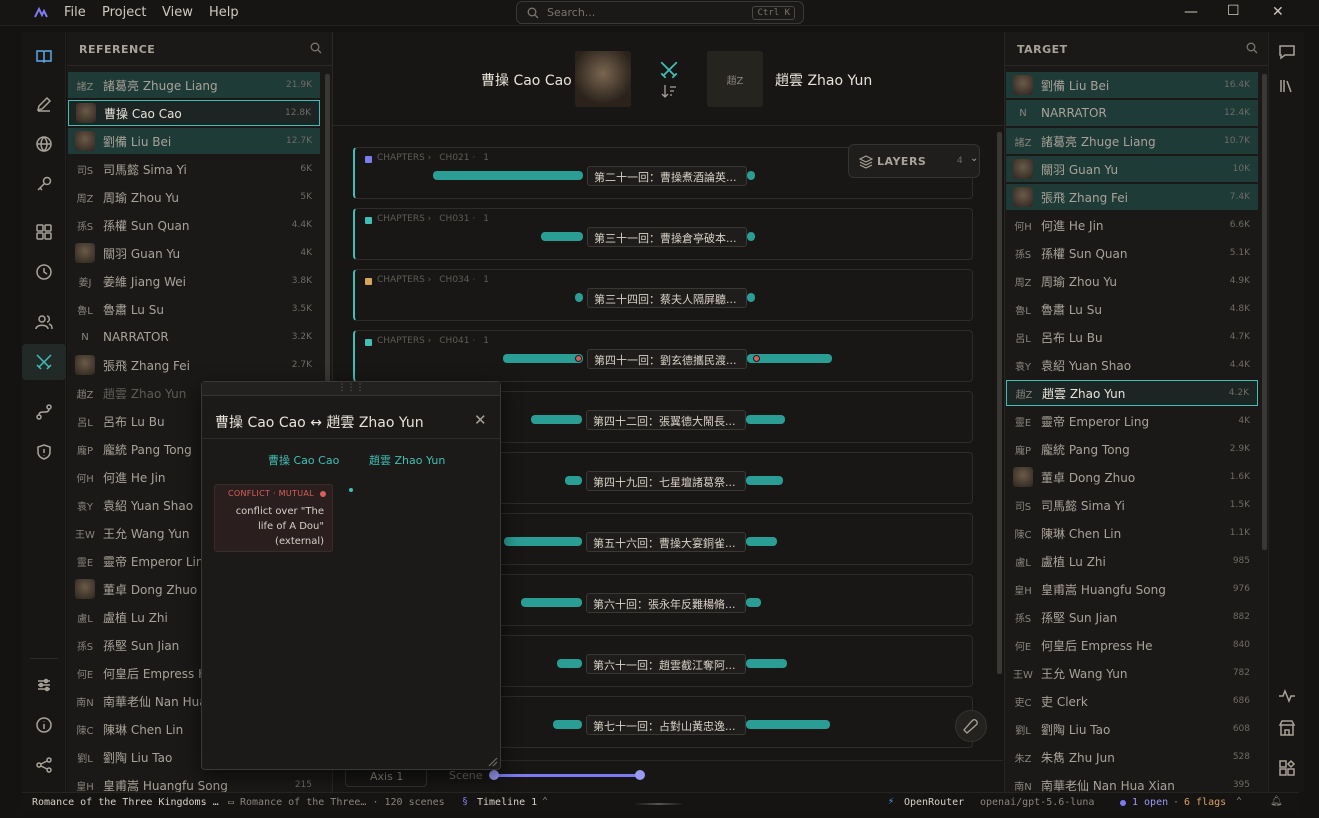  I want to click on store-icon, so click(1287, 728).